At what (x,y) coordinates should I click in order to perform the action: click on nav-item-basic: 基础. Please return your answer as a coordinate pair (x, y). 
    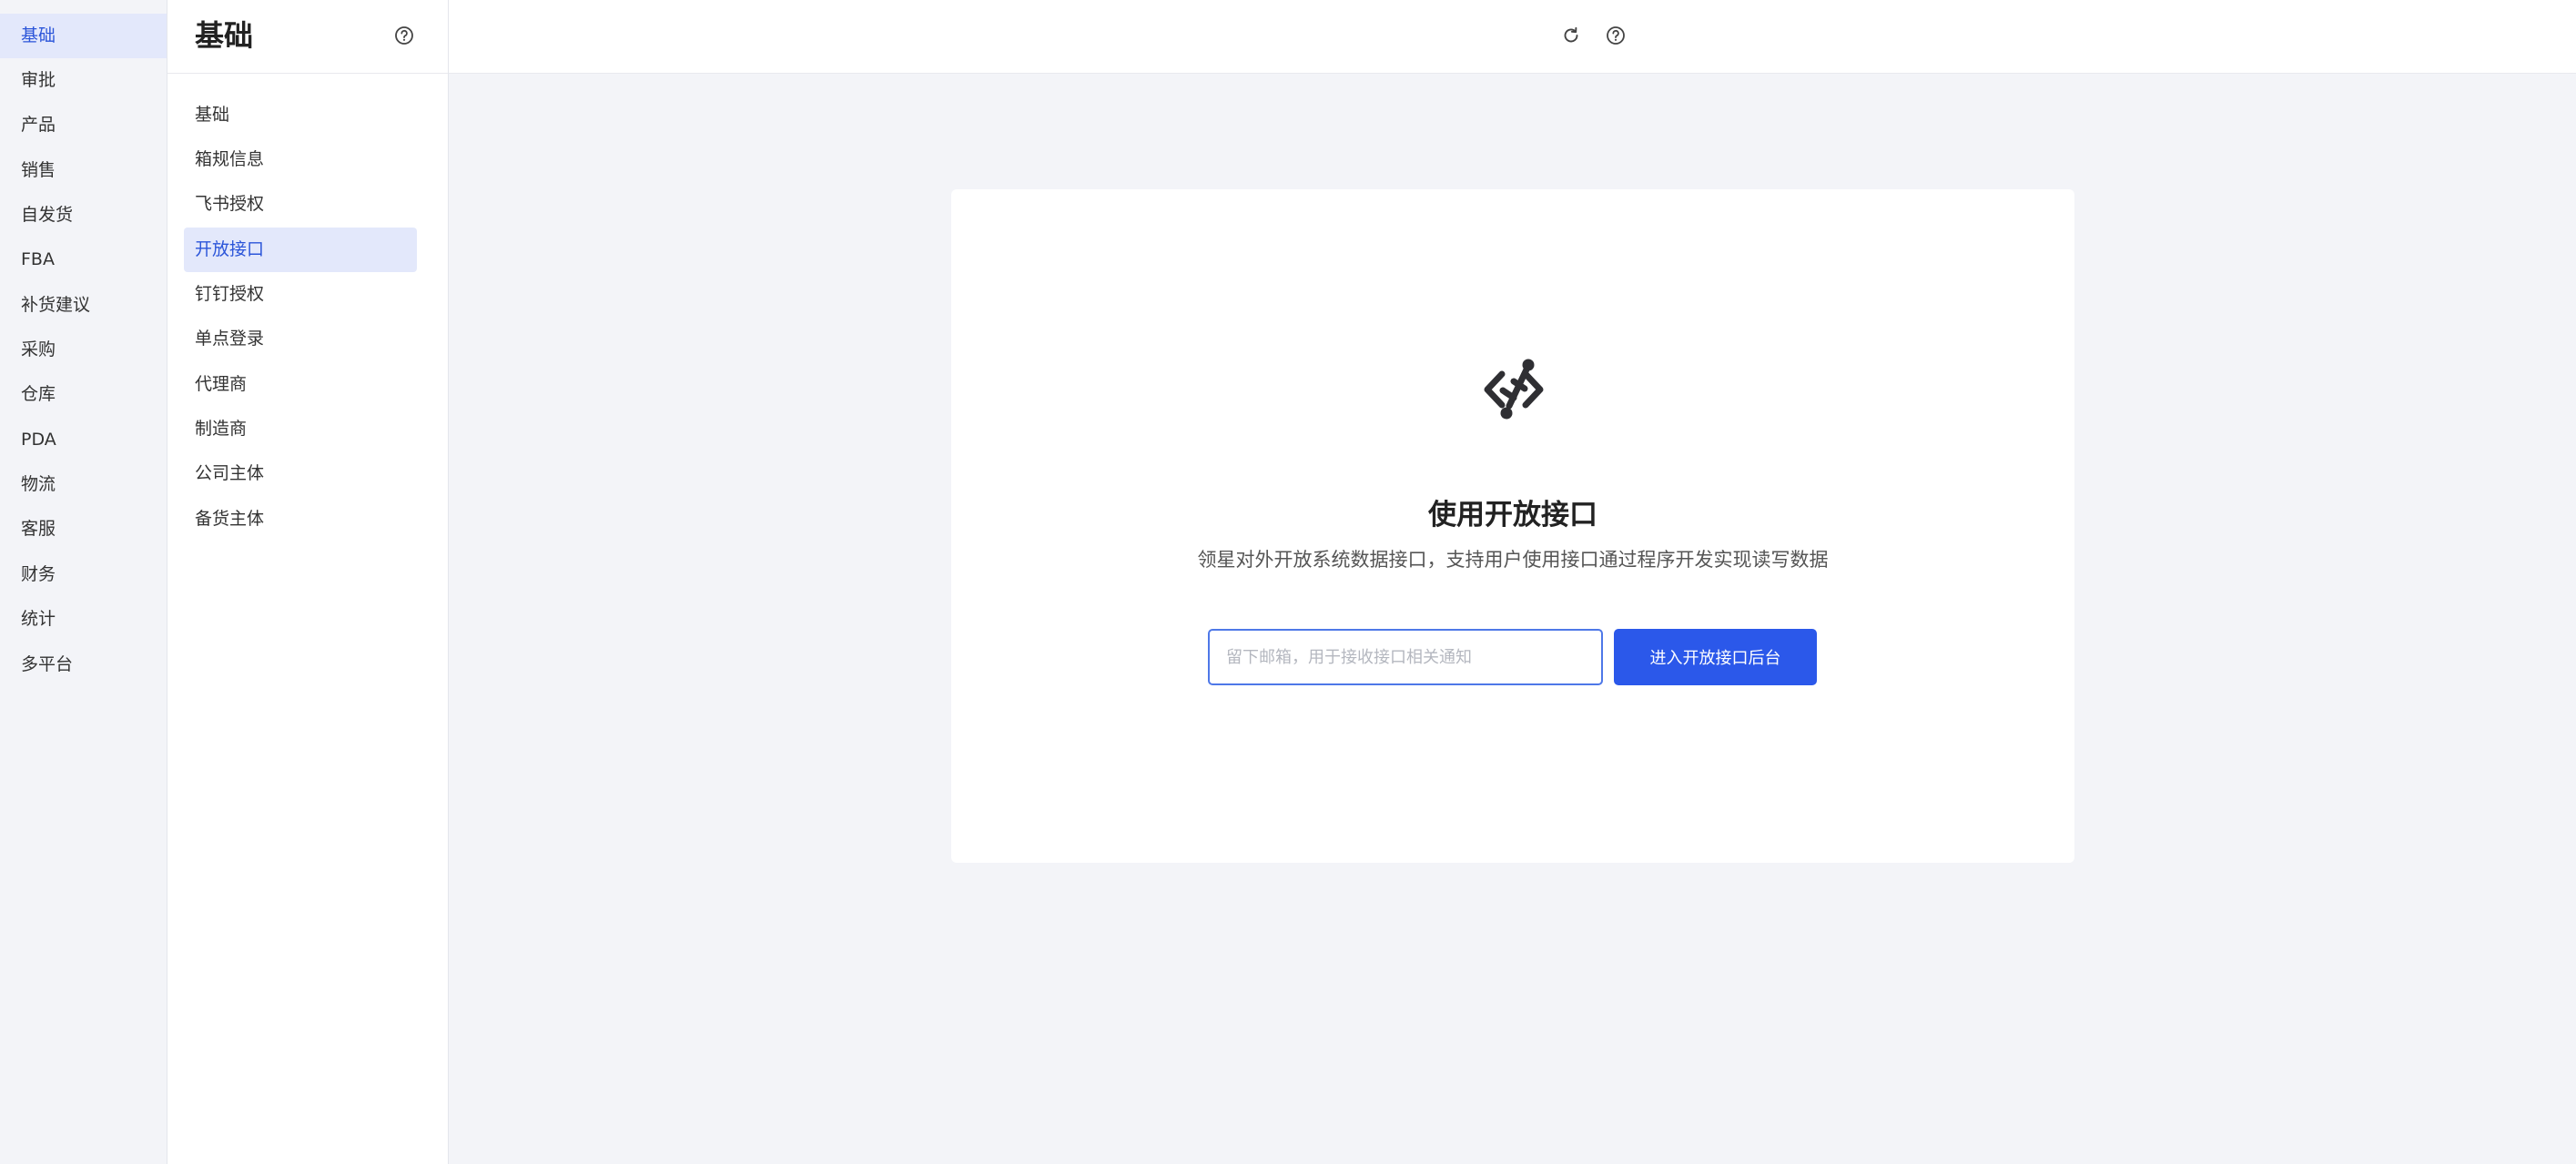
    Looking at the image, I should click on (83, 36).